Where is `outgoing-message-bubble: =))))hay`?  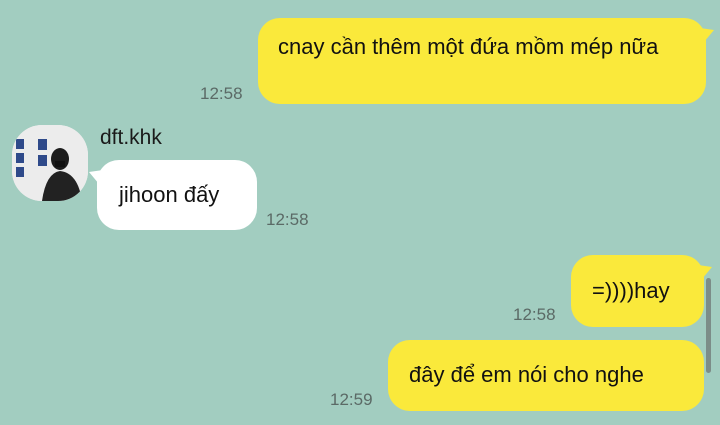 outgoing-message-bubble: =))))hay is located at coordinates (641, 291).